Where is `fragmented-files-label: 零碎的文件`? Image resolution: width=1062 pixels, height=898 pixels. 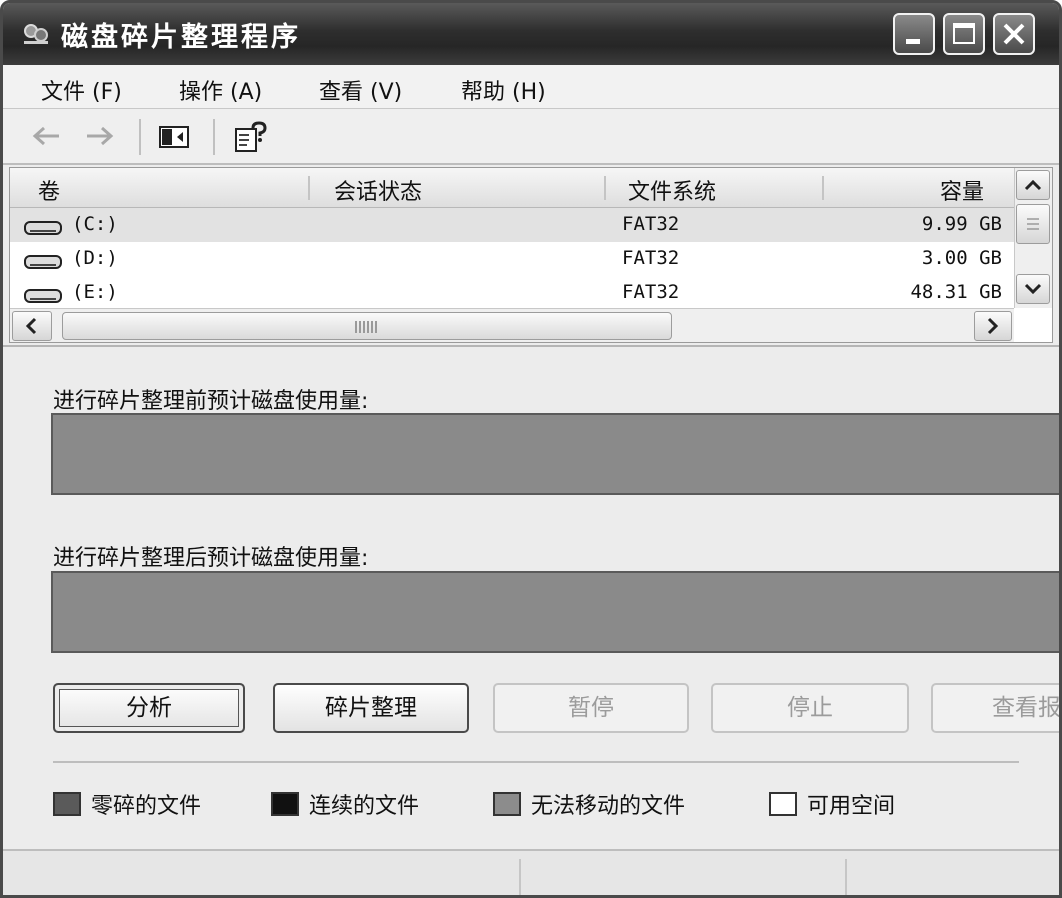 fragmented-files-label: 零碎的文件 is located at coordinates (146, 806).